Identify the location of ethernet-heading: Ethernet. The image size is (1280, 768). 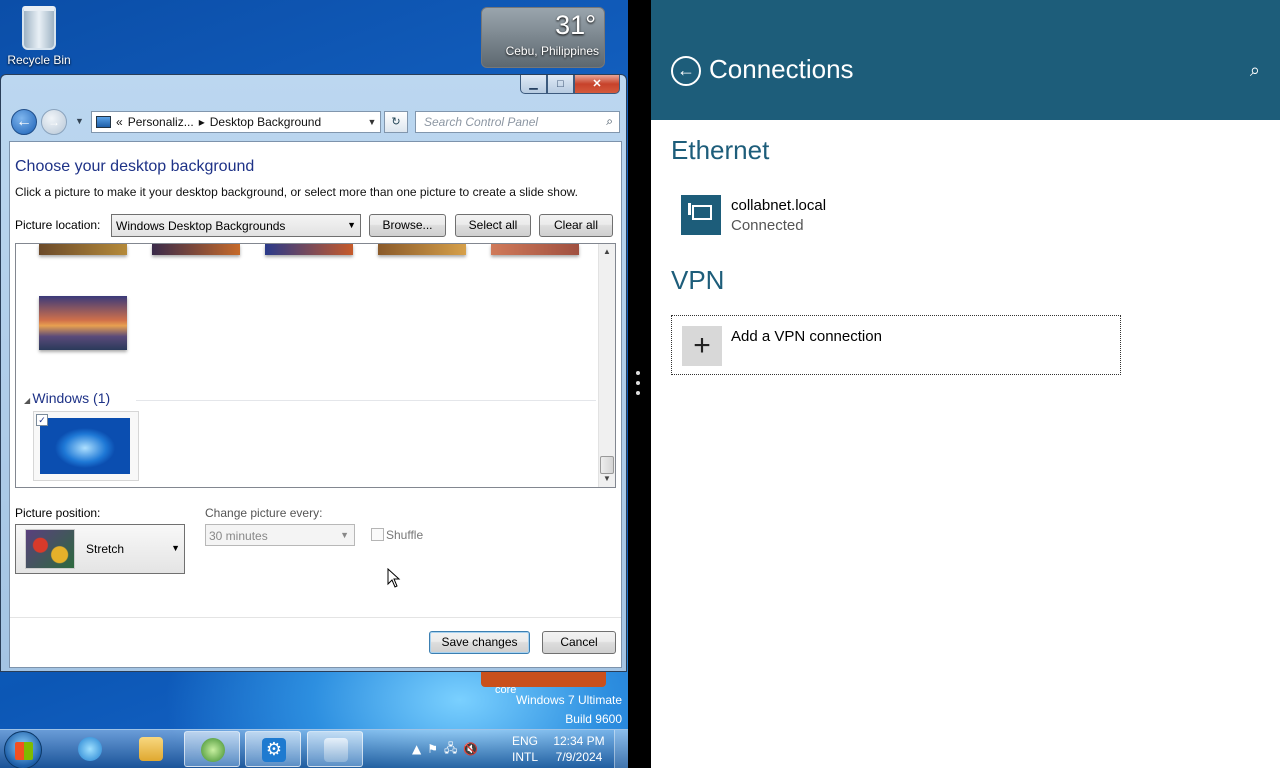
(720, 150).